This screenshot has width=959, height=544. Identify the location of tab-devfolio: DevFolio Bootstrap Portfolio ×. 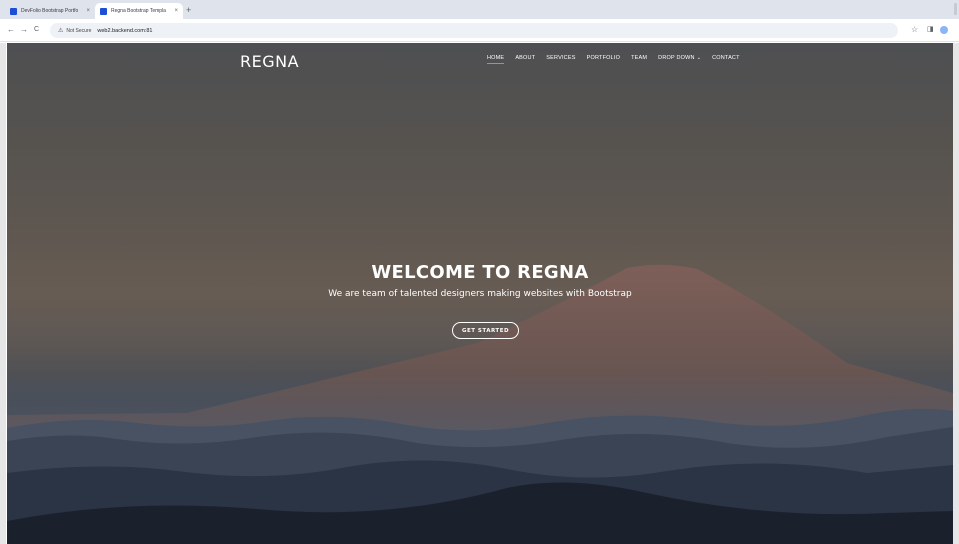
(50, 11).